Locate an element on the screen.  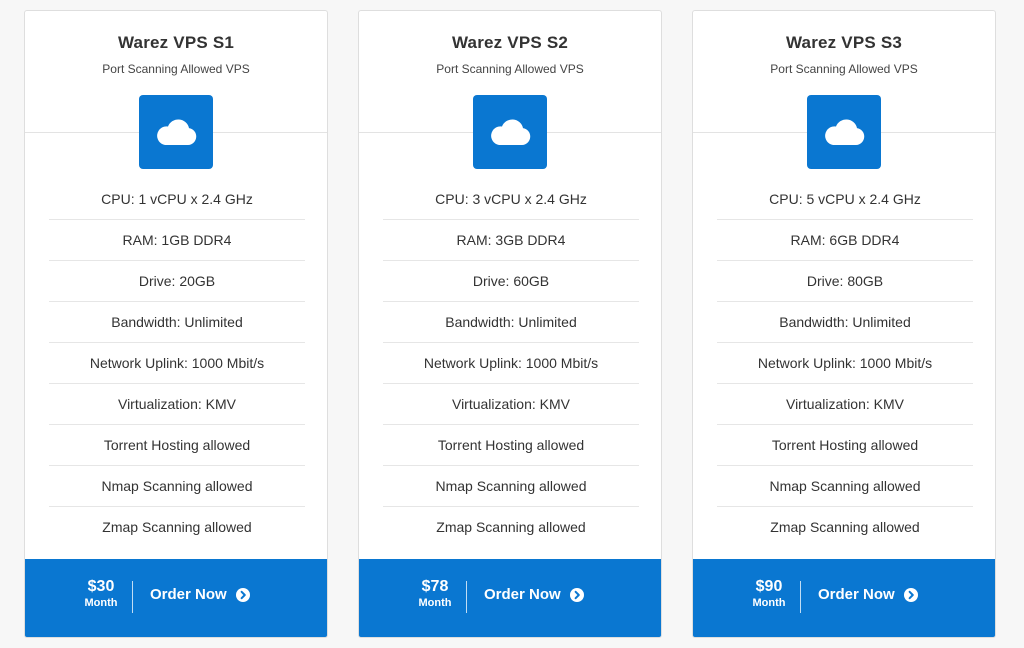
feature-cpu: CPU: 5 vCPU x 2.4 GHz is located at coordinates (845, 199).